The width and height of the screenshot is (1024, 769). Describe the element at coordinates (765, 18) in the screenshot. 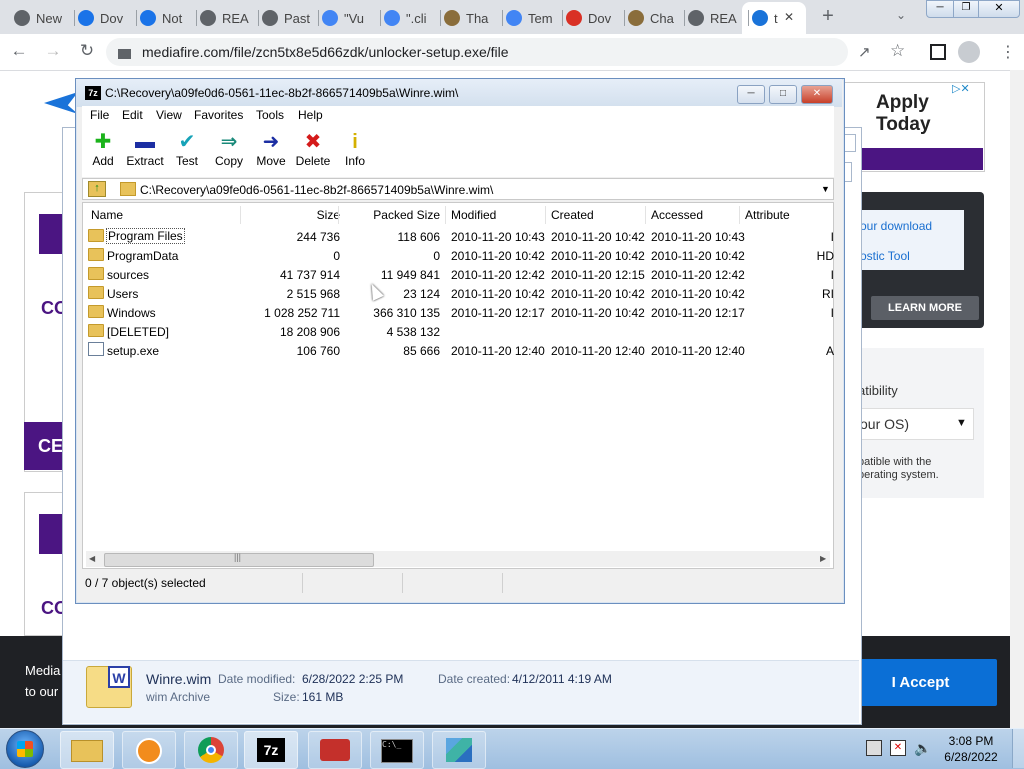

I see `browser-tab: t` at that location.